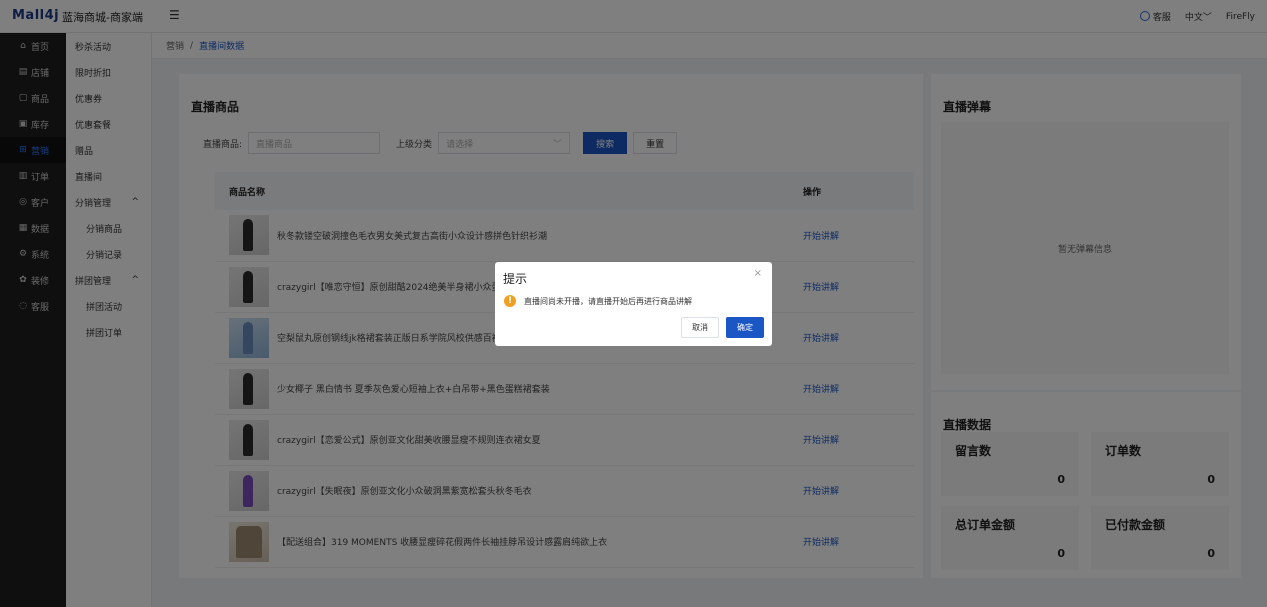 The image size is (1267, 607). I want to click on dialog-title: 提示, so click(515, 279).